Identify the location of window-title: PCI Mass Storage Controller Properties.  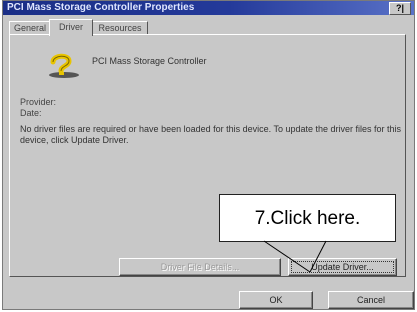
(101, 7).